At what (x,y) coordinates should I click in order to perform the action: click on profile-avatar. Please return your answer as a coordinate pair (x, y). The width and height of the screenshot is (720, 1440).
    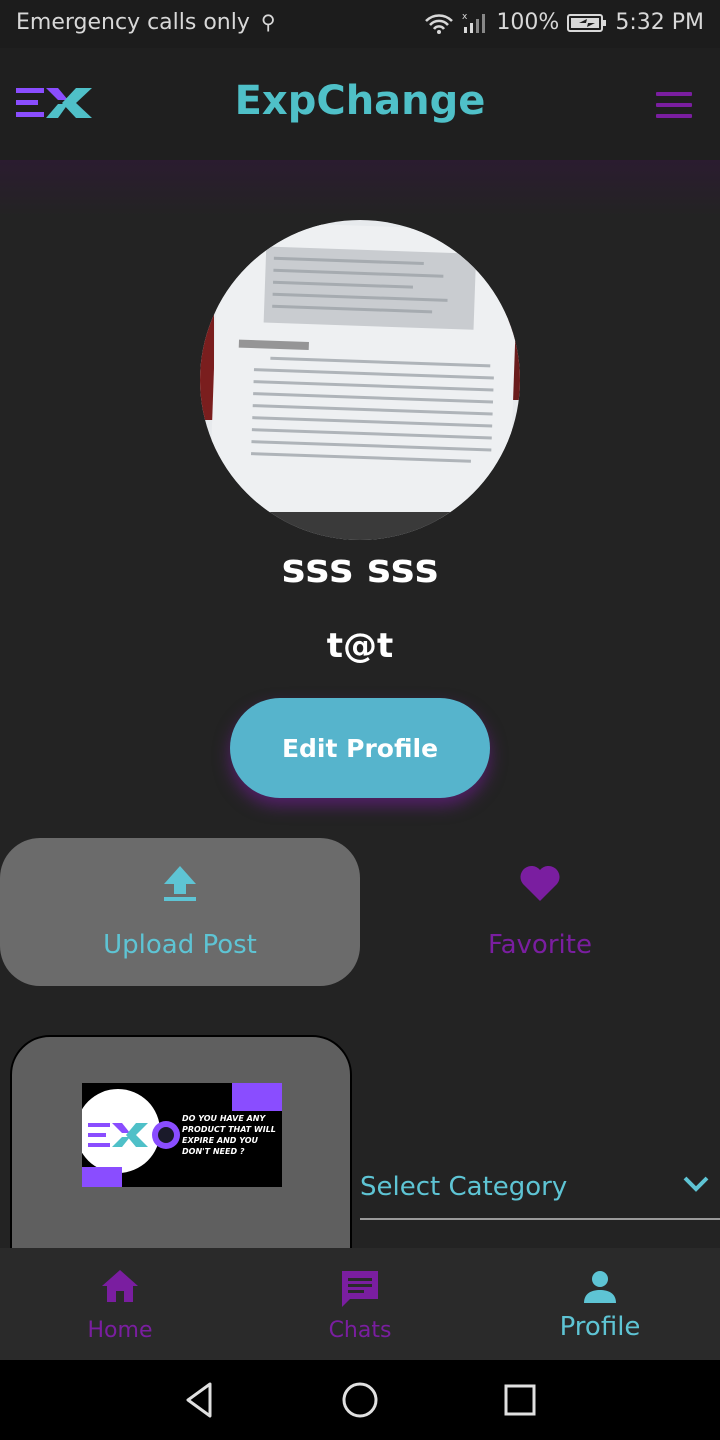
    Looking at the image, I should click on (360, 380).